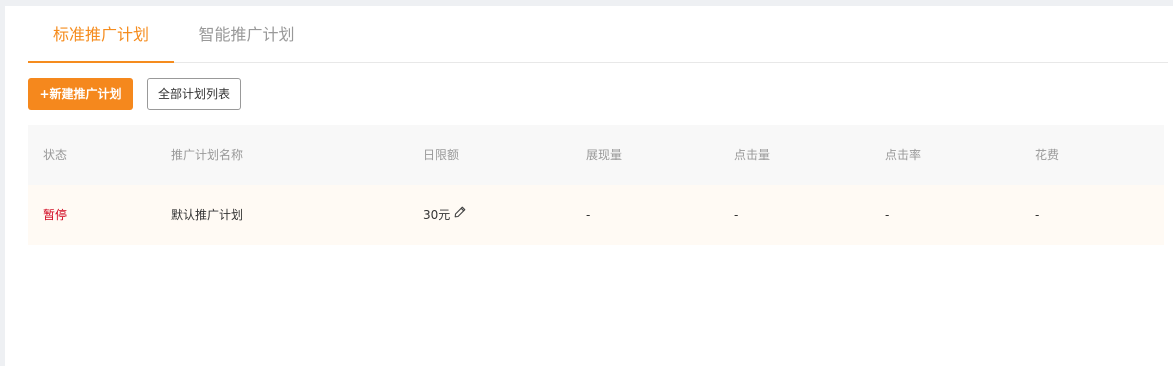 This screenshot has height=366, width=1173. What do you see at coordinates (55, 215) in the screenshot?
I see `status-badge: 暂停` at bounding box center [55, 215].